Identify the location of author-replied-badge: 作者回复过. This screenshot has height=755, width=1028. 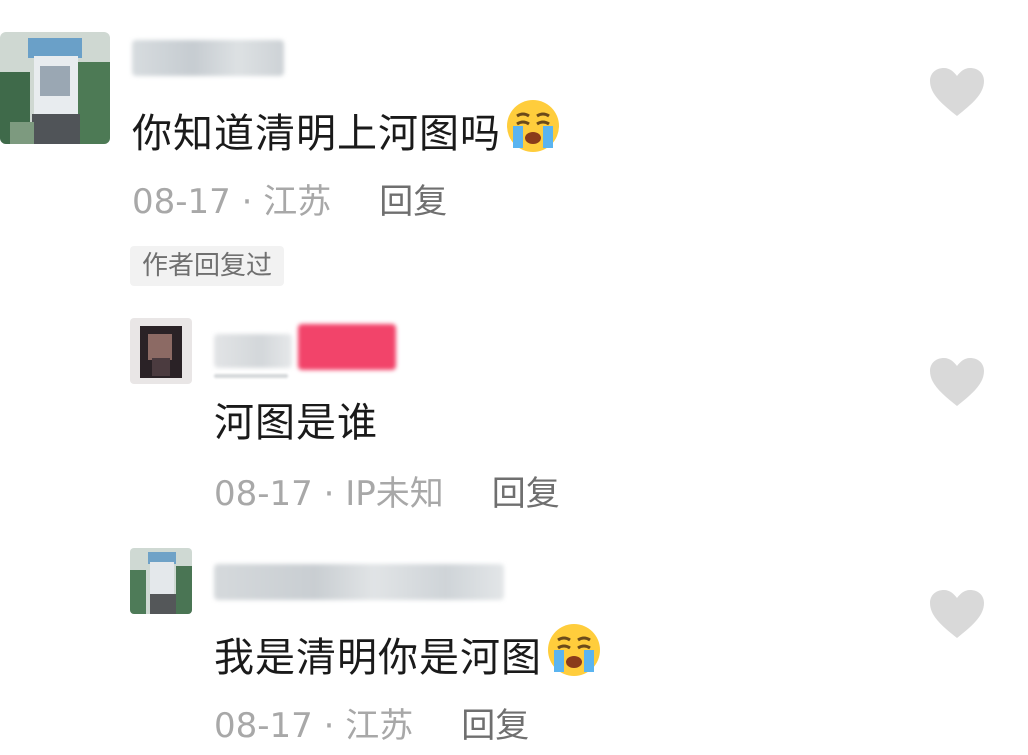
(207, 266).